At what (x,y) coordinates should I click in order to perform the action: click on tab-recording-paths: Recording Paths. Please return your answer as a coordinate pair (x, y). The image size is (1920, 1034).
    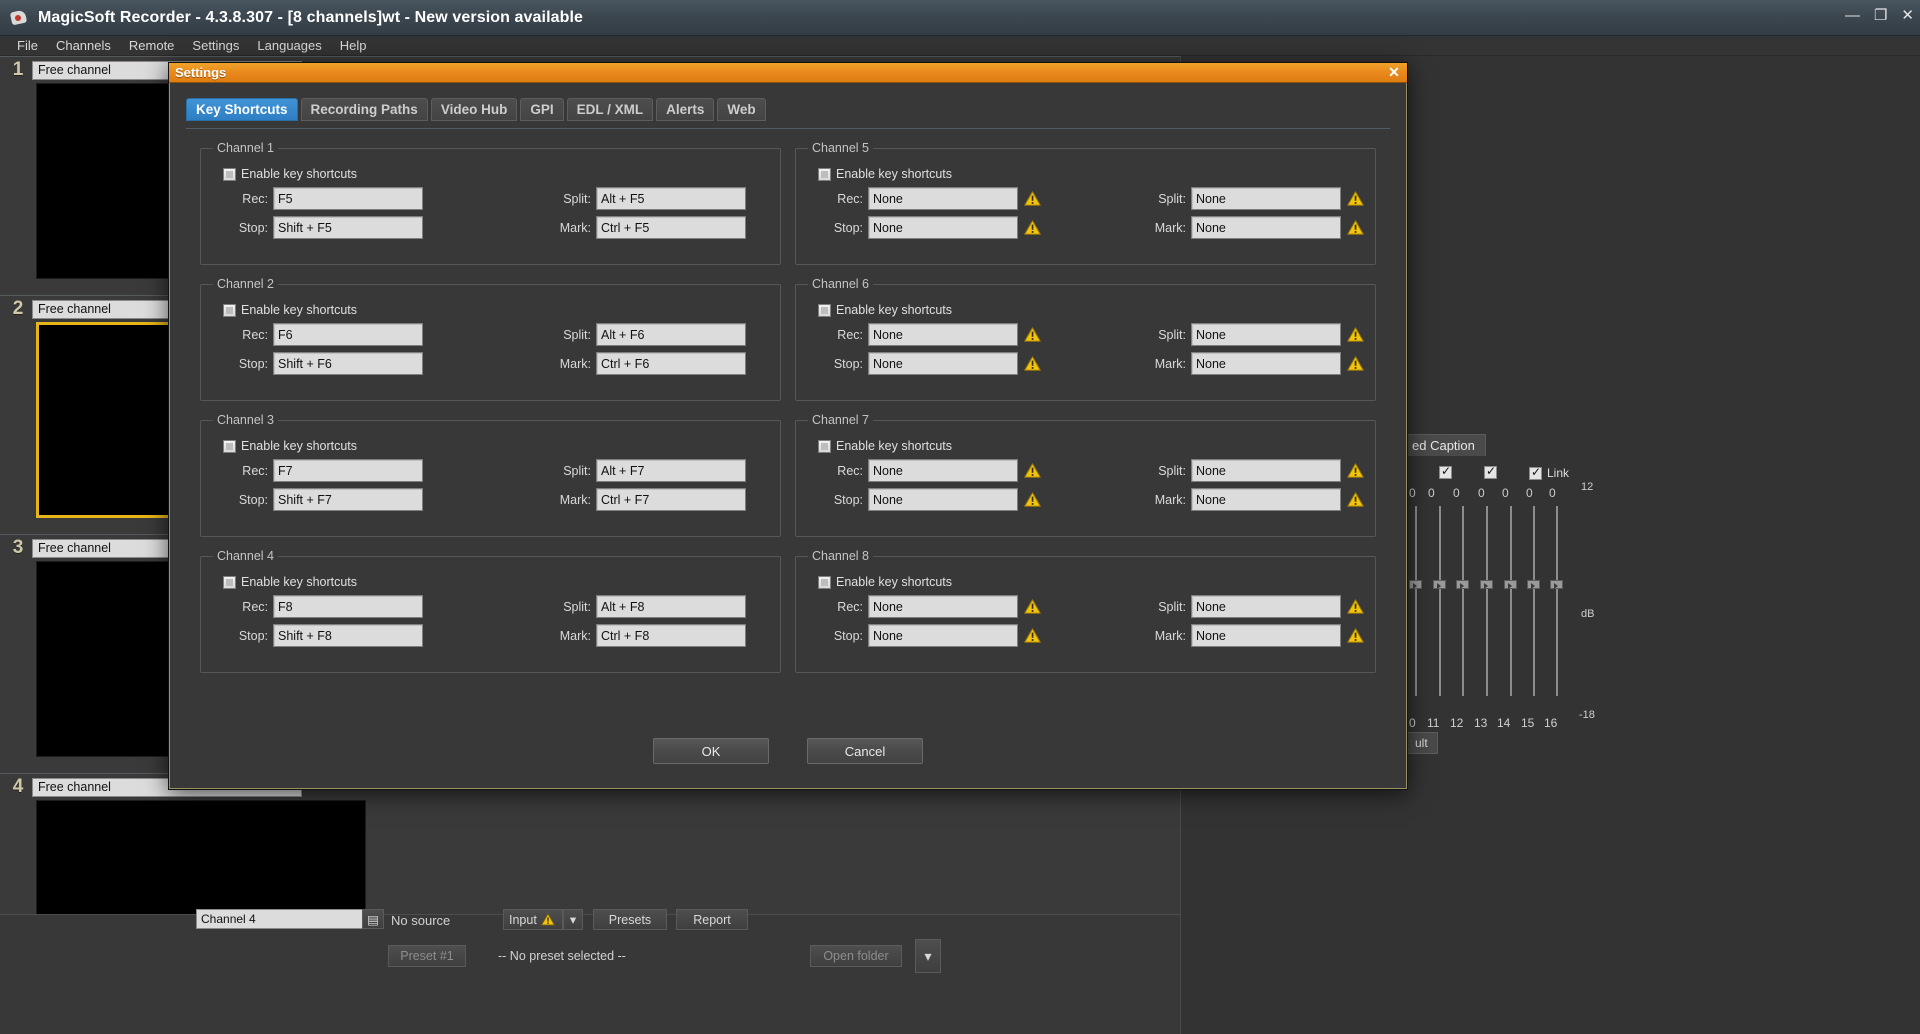
    Looking at the image, I should click on (364, 109).